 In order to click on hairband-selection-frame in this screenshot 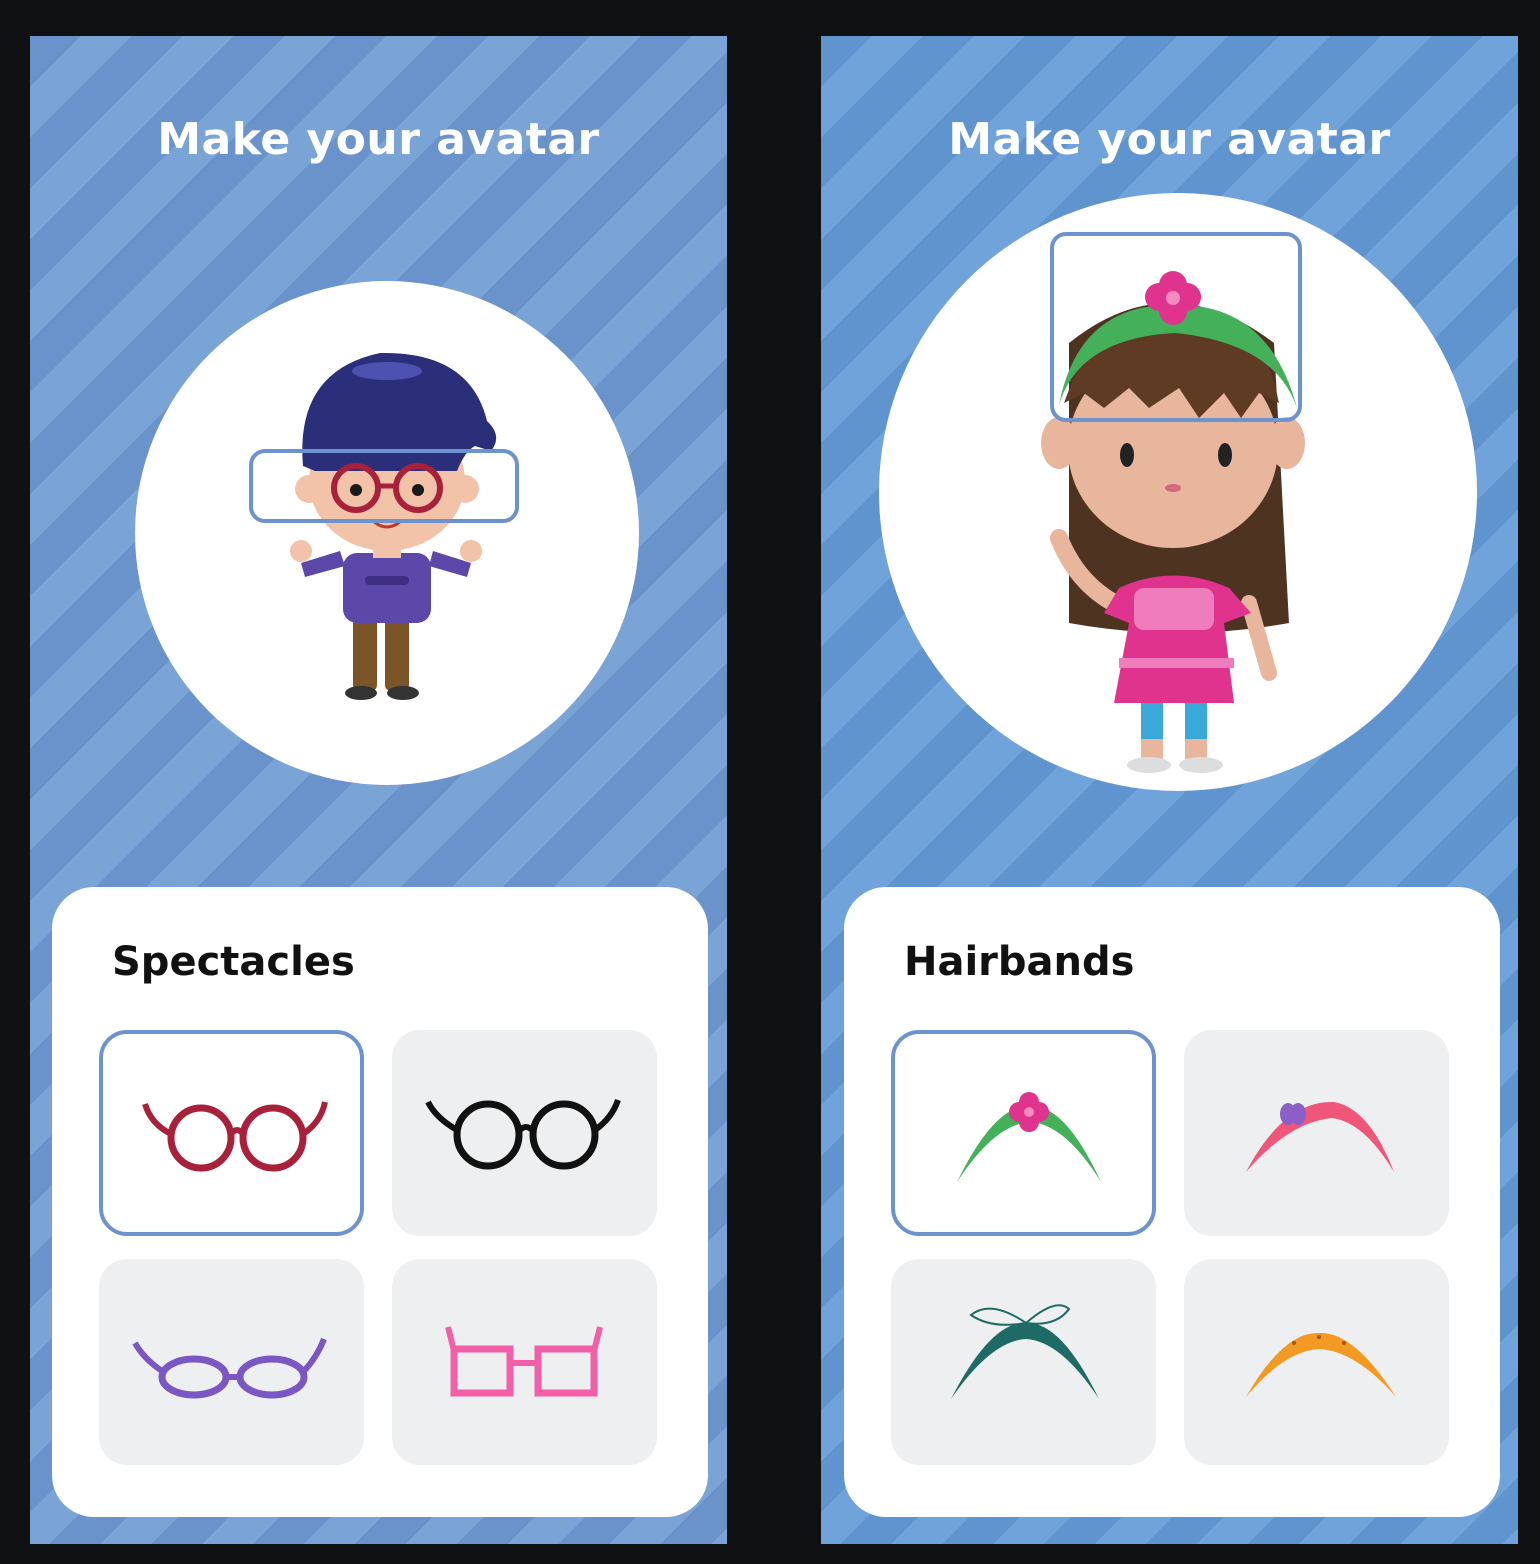, I will do `click(1176, 327)`.